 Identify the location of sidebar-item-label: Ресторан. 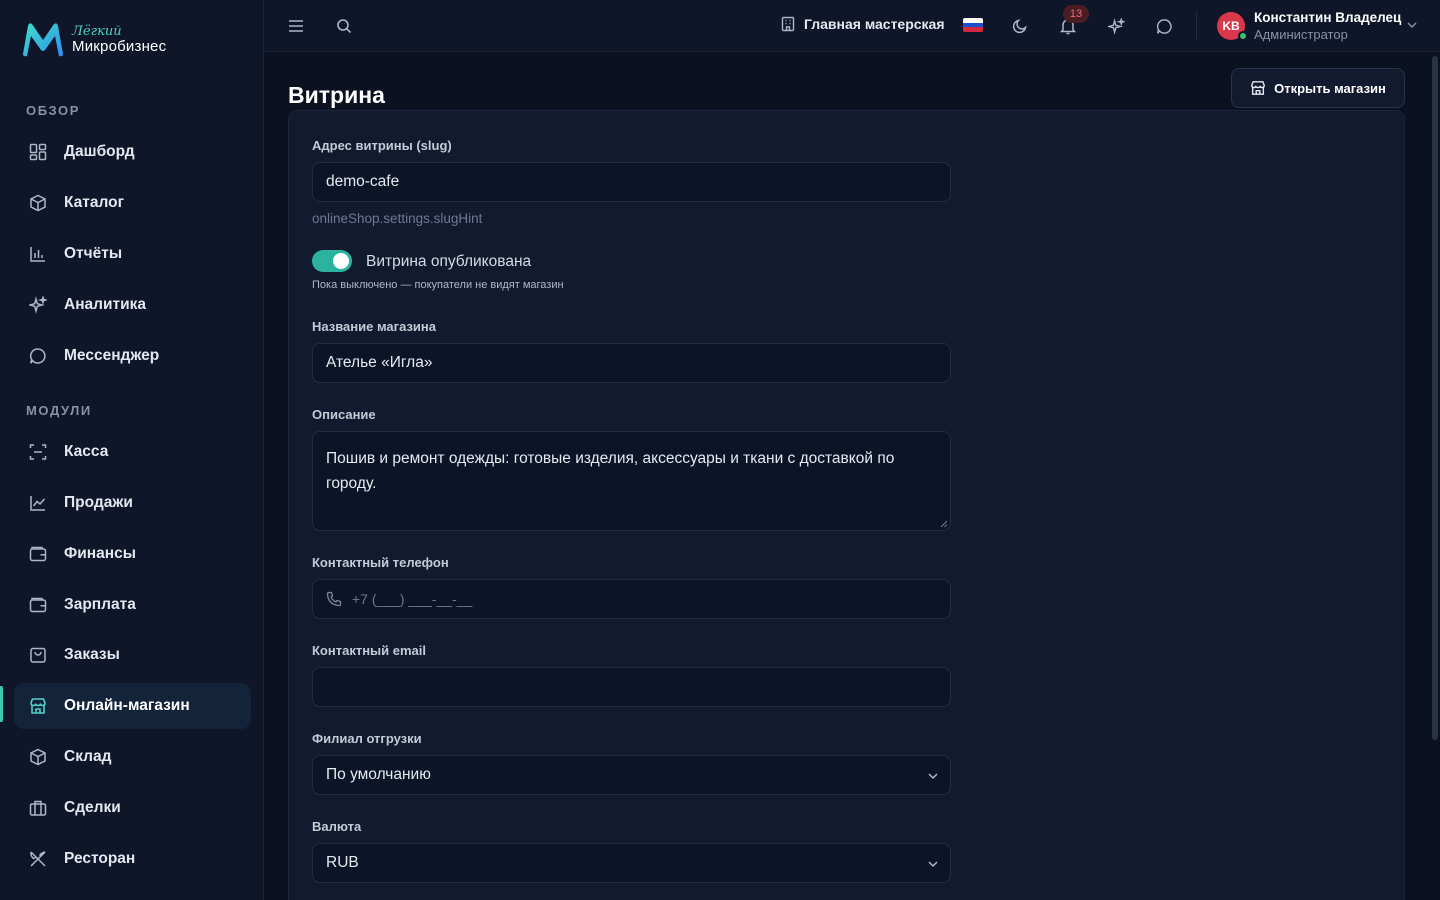
(100, 858).